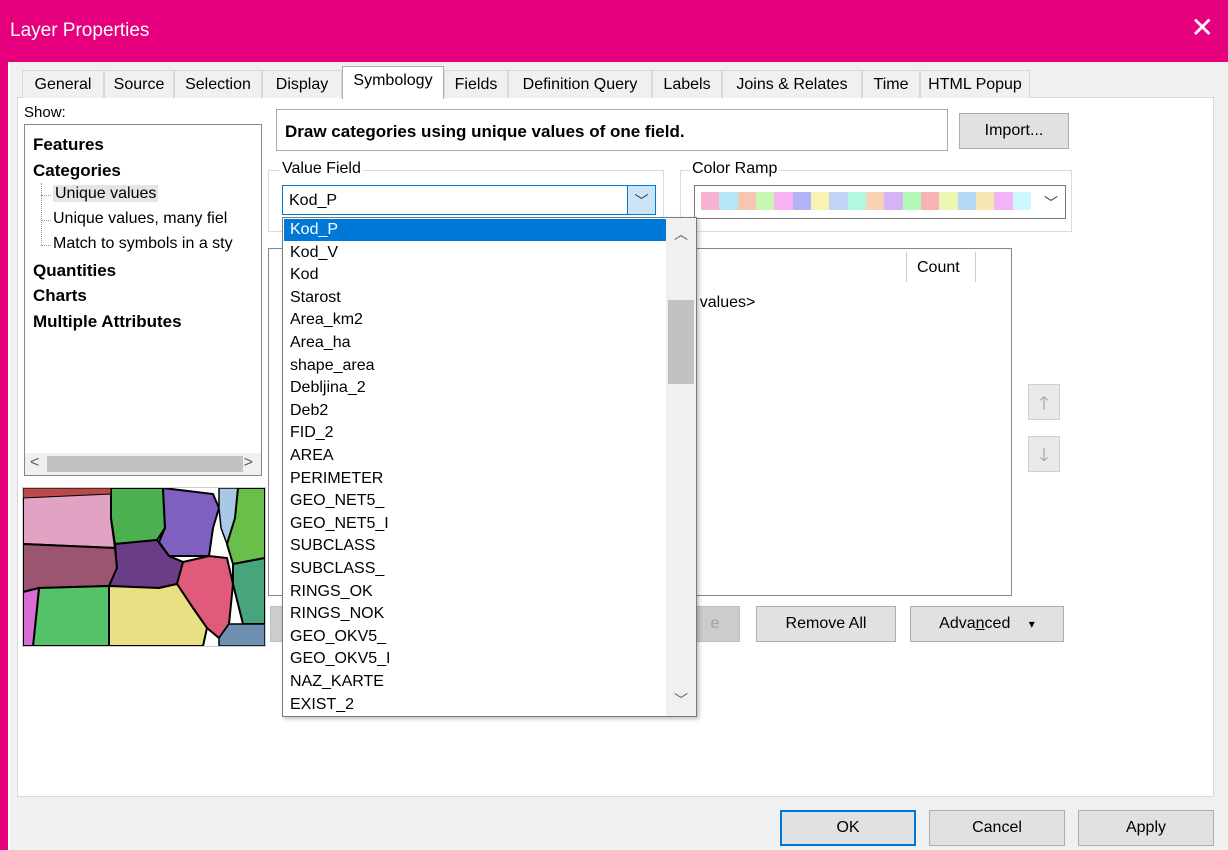 The height and width of the screenshot is (850, 1228). Describe the element at coordinates (475, 433) in the screenshot. I see `dropdown-option: FID_2` at that location.